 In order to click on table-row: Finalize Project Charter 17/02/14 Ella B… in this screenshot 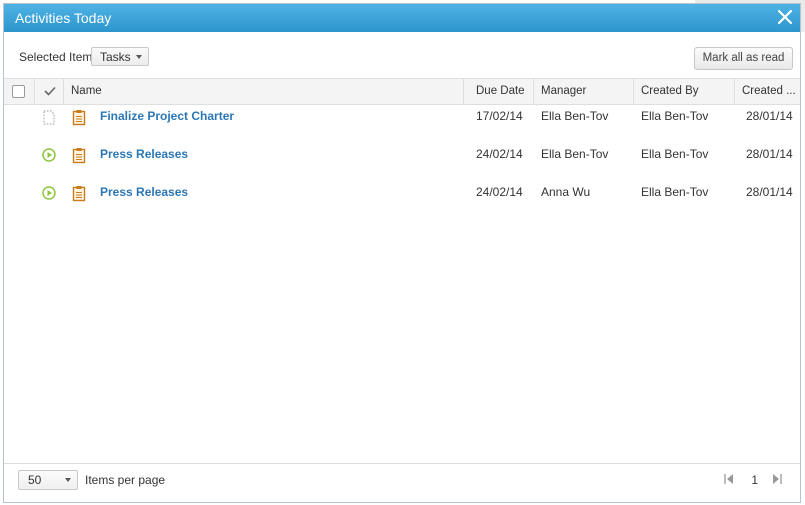, I will do `click(402, 122)`.